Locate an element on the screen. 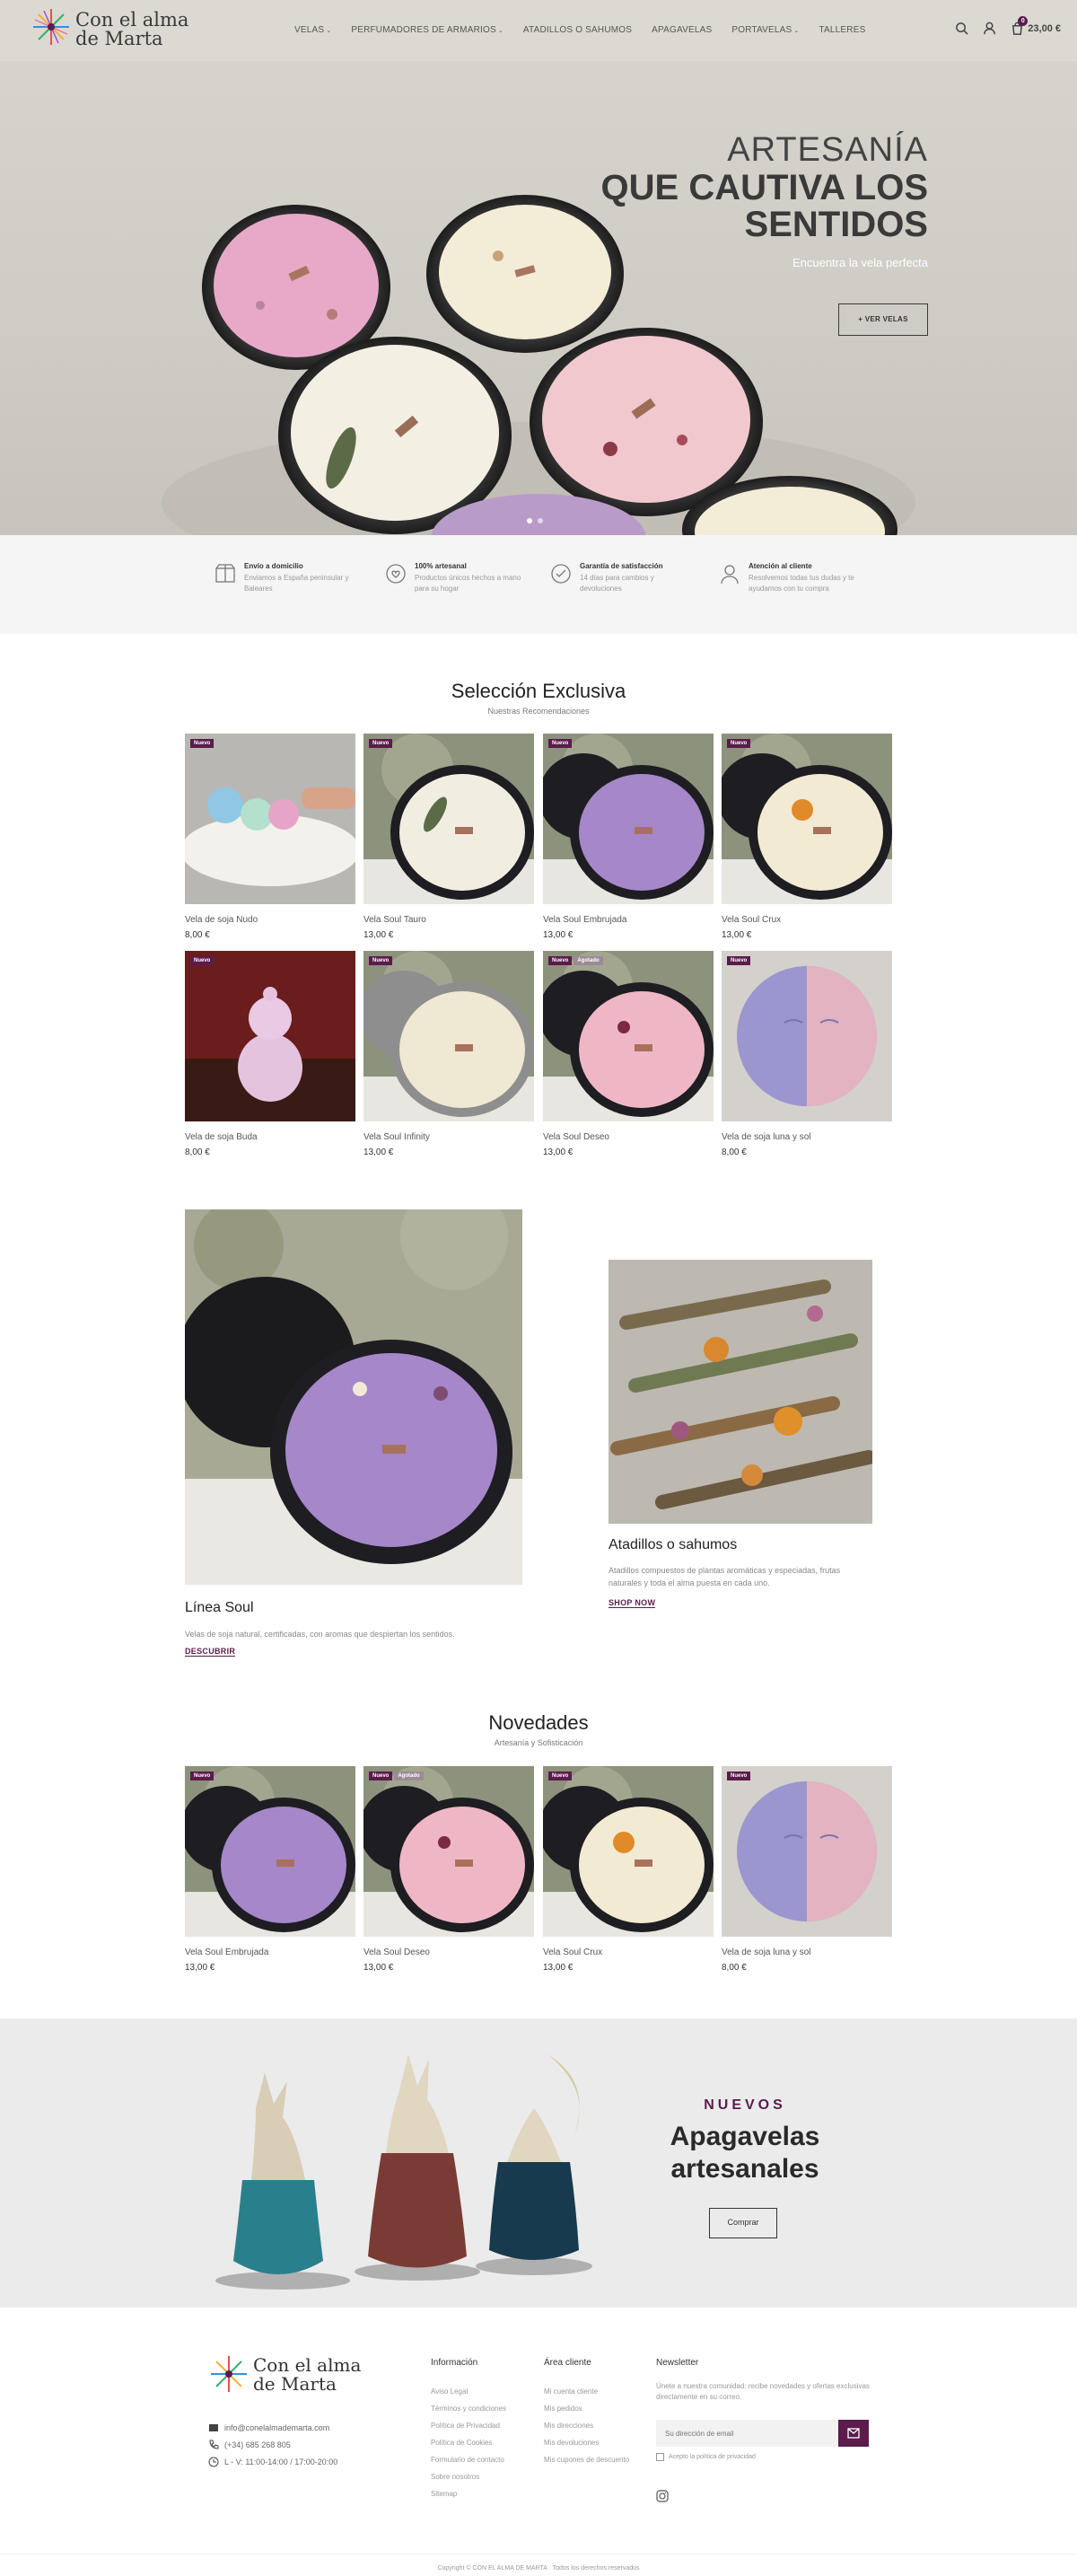  footer-link: Mis devoluciones is located at coordinates (586, 2442).